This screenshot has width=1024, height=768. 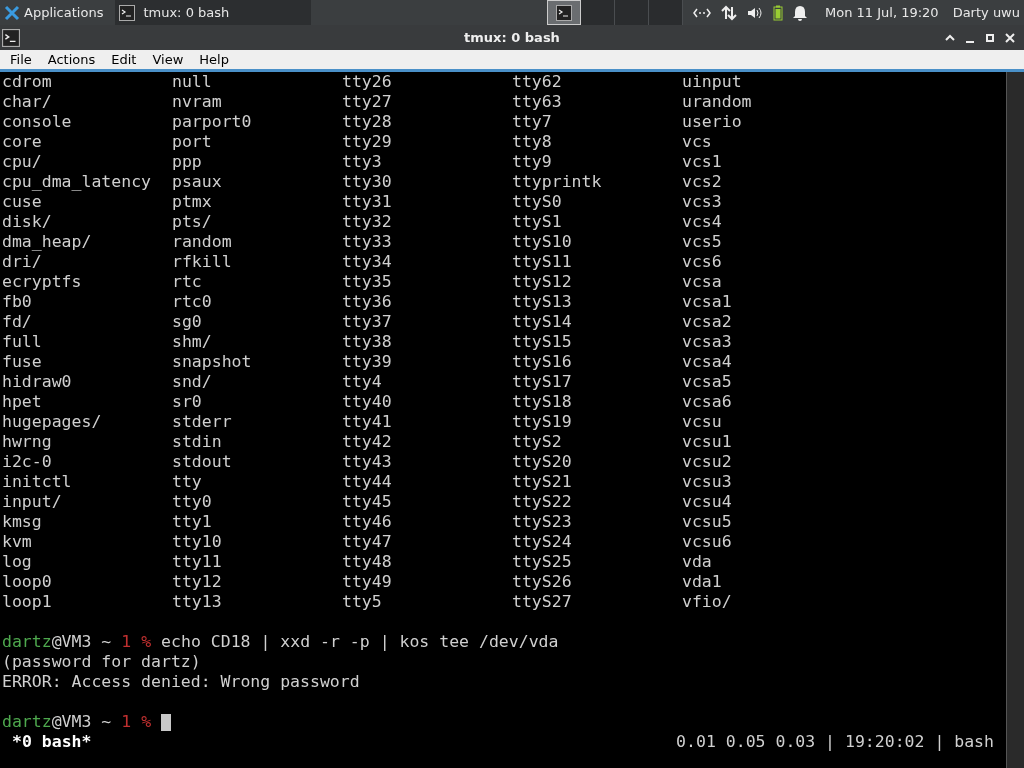 I want to click on file-name: vfio/, so click(x=707, y=602).